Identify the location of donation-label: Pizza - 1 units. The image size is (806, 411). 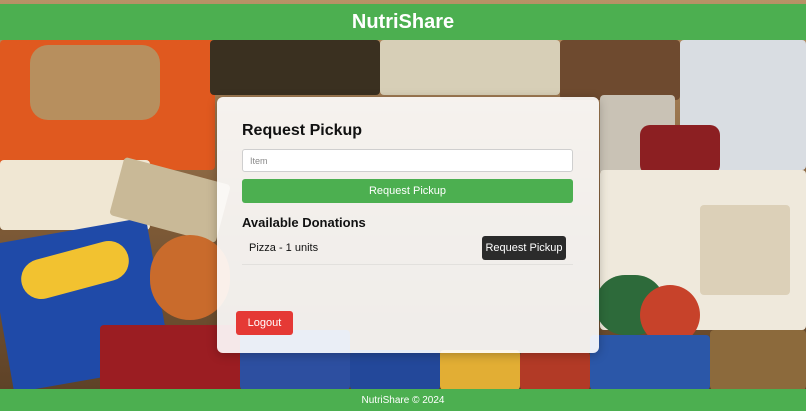
(284, 248).